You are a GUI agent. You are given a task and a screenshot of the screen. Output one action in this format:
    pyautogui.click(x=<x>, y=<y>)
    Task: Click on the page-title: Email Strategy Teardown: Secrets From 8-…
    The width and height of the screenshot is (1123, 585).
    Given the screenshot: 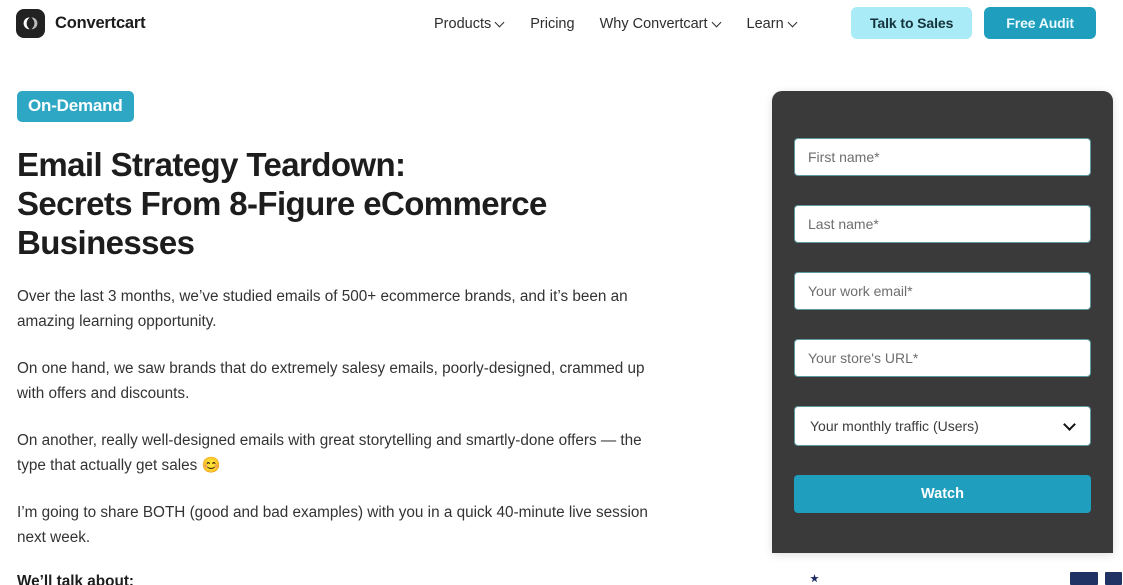 What is the action you would take?
    pyautogui.click(x=282, y=203)
    